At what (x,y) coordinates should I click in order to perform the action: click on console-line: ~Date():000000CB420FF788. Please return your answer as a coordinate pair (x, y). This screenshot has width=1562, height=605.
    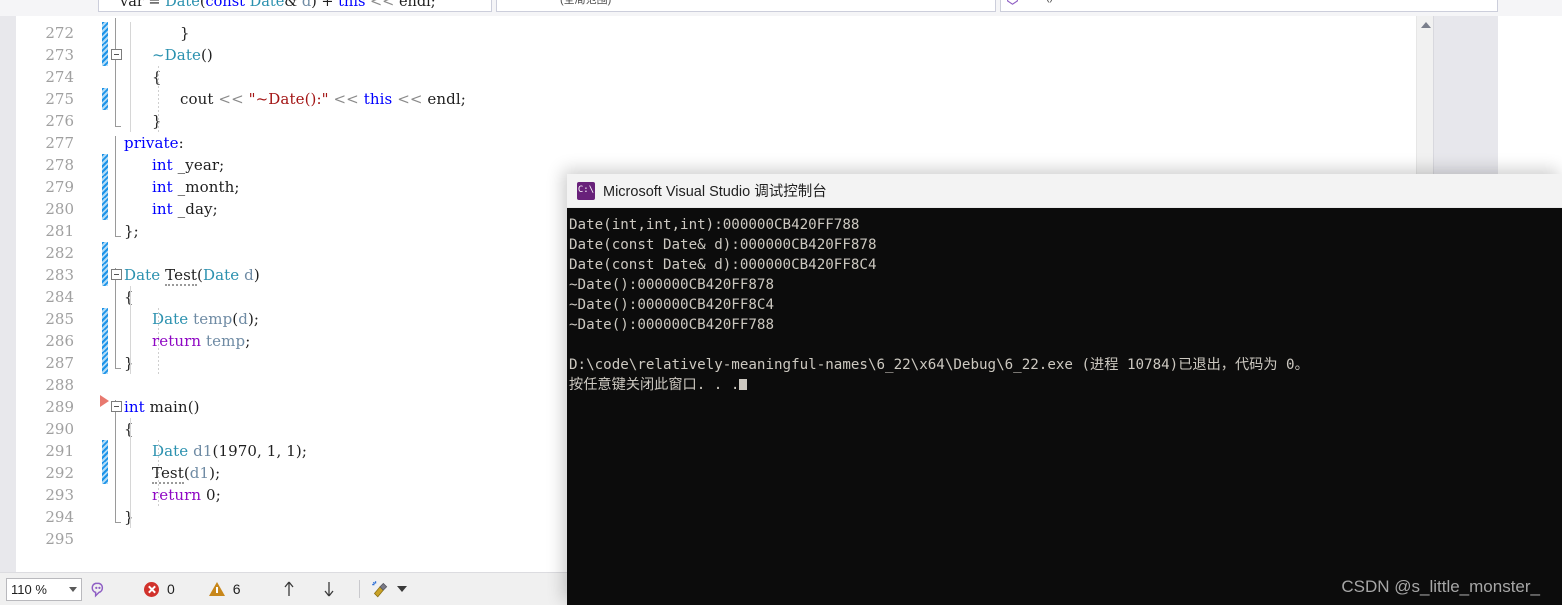
    Looking at the image, I should click on (671, 325).